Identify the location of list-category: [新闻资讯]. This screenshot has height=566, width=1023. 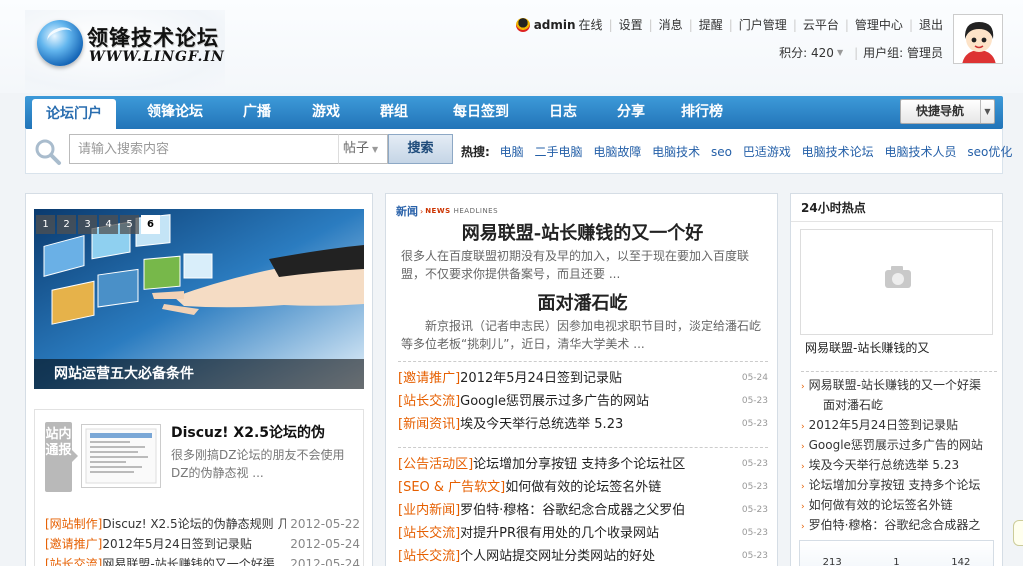
(429, 424).